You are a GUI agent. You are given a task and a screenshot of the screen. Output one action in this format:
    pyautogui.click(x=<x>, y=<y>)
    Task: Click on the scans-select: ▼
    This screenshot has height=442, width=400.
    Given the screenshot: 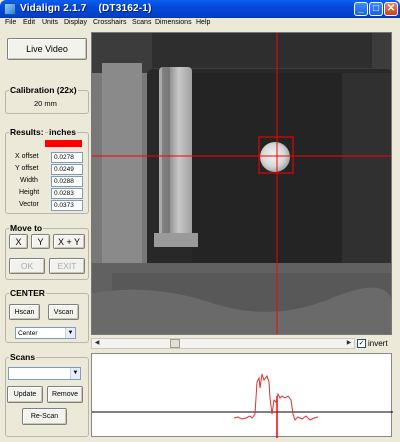 What is the action you would take?
    pyautogui.click(x=44, y=373)
    